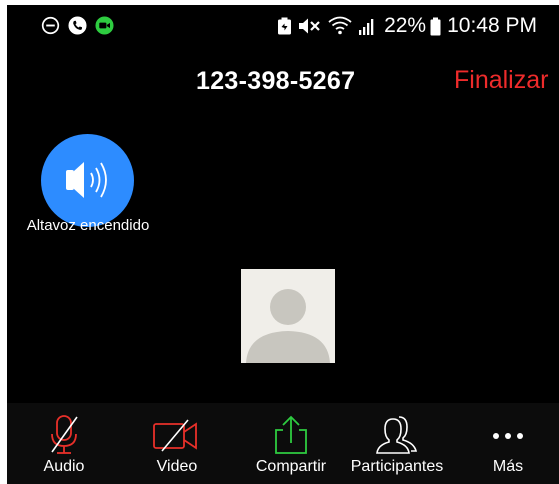 Image resolution: width=559 pixels, height=484 pixels. Describe the element at coordinates (309, 26) in the screenshot. I see `mute-icon` at that location.